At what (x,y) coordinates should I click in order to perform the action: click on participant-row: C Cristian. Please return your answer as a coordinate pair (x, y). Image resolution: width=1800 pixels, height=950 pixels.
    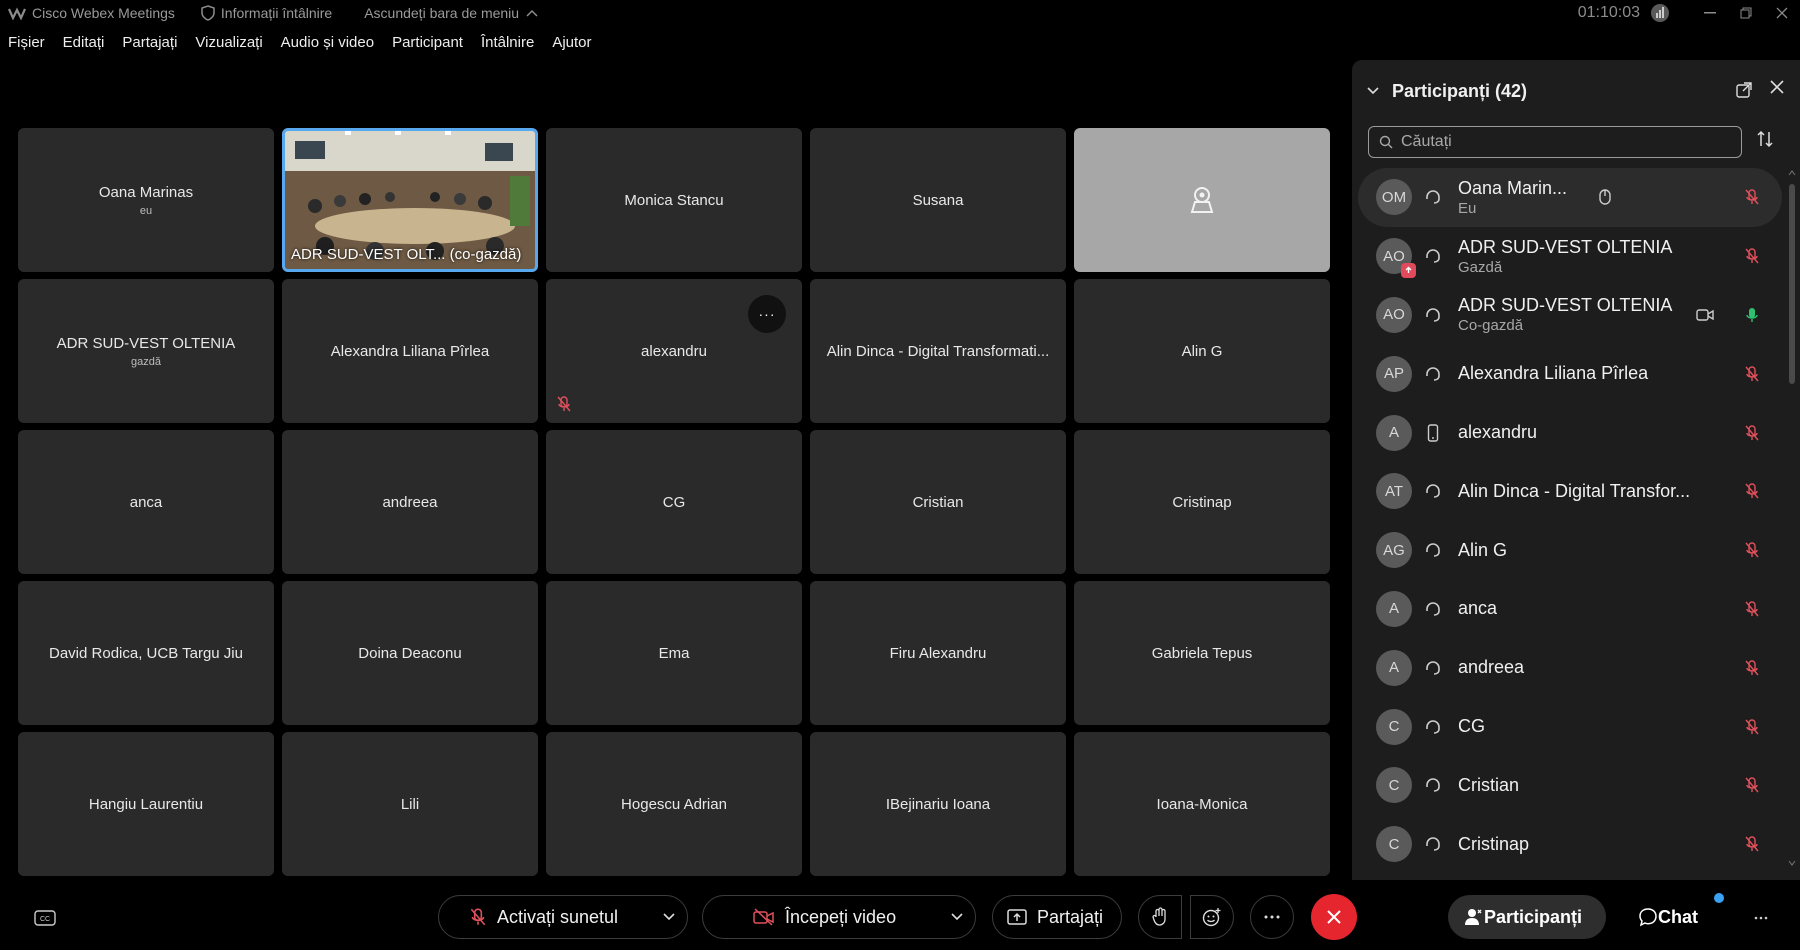
    Looking at the image, I should click on (1570, 785).